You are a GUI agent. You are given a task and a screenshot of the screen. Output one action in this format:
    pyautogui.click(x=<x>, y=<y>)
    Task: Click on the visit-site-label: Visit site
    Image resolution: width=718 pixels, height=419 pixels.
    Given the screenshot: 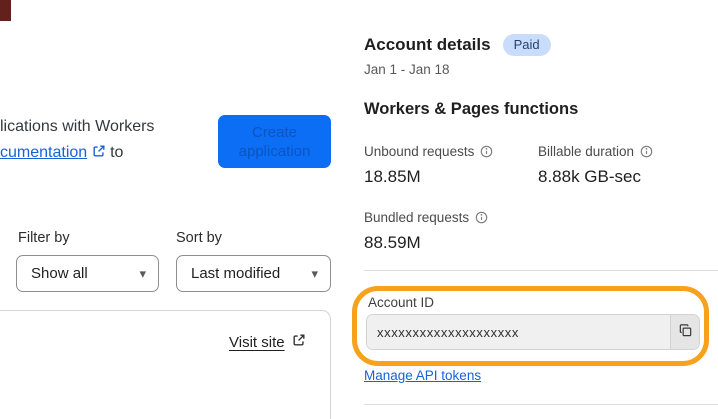 What is the action you would take?
    pyautogui.click(x=257, y=342)
    